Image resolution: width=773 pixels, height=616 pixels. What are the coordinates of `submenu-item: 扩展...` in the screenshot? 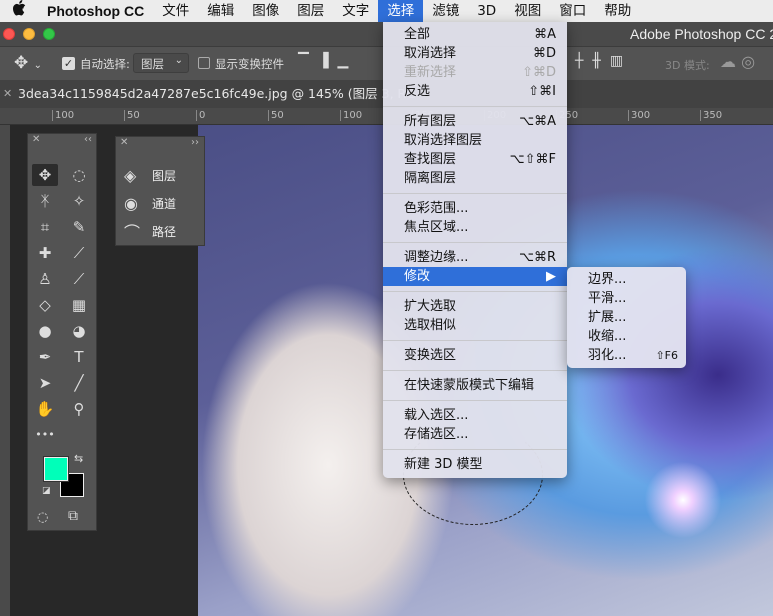 It's located at (626, 317).